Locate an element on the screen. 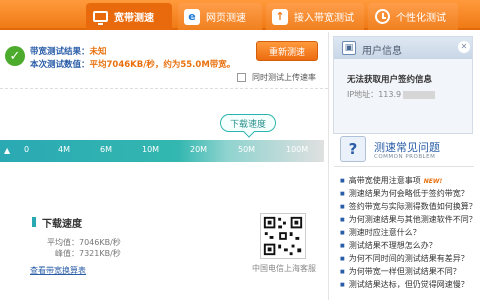  result-speed-label: 本次测试数值： is located at coordinates (60, 65).